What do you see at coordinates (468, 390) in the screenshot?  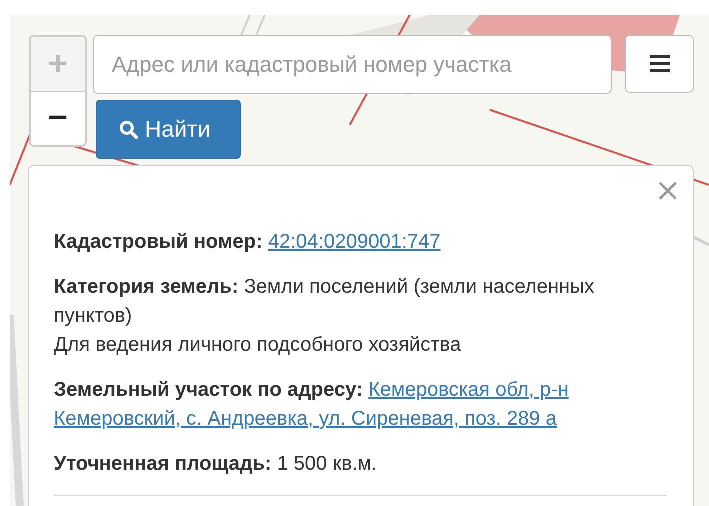 I see `address-link: Кемеровская обл, р-н` at bounding box center [468, 390].